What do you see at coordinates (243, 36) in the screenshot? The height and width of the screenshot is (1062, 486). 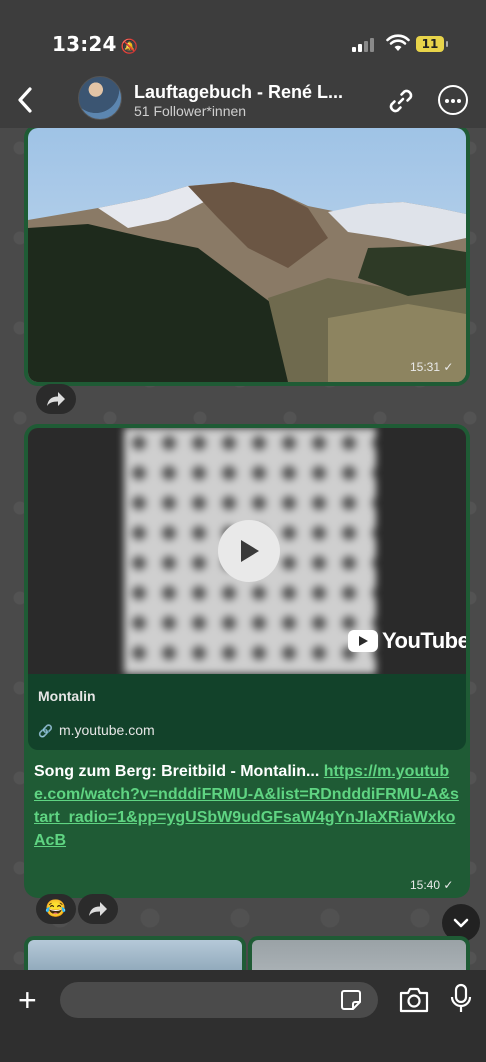 I see `status-bar: 13:24 🔕 11` at bounding box center [243, 36].